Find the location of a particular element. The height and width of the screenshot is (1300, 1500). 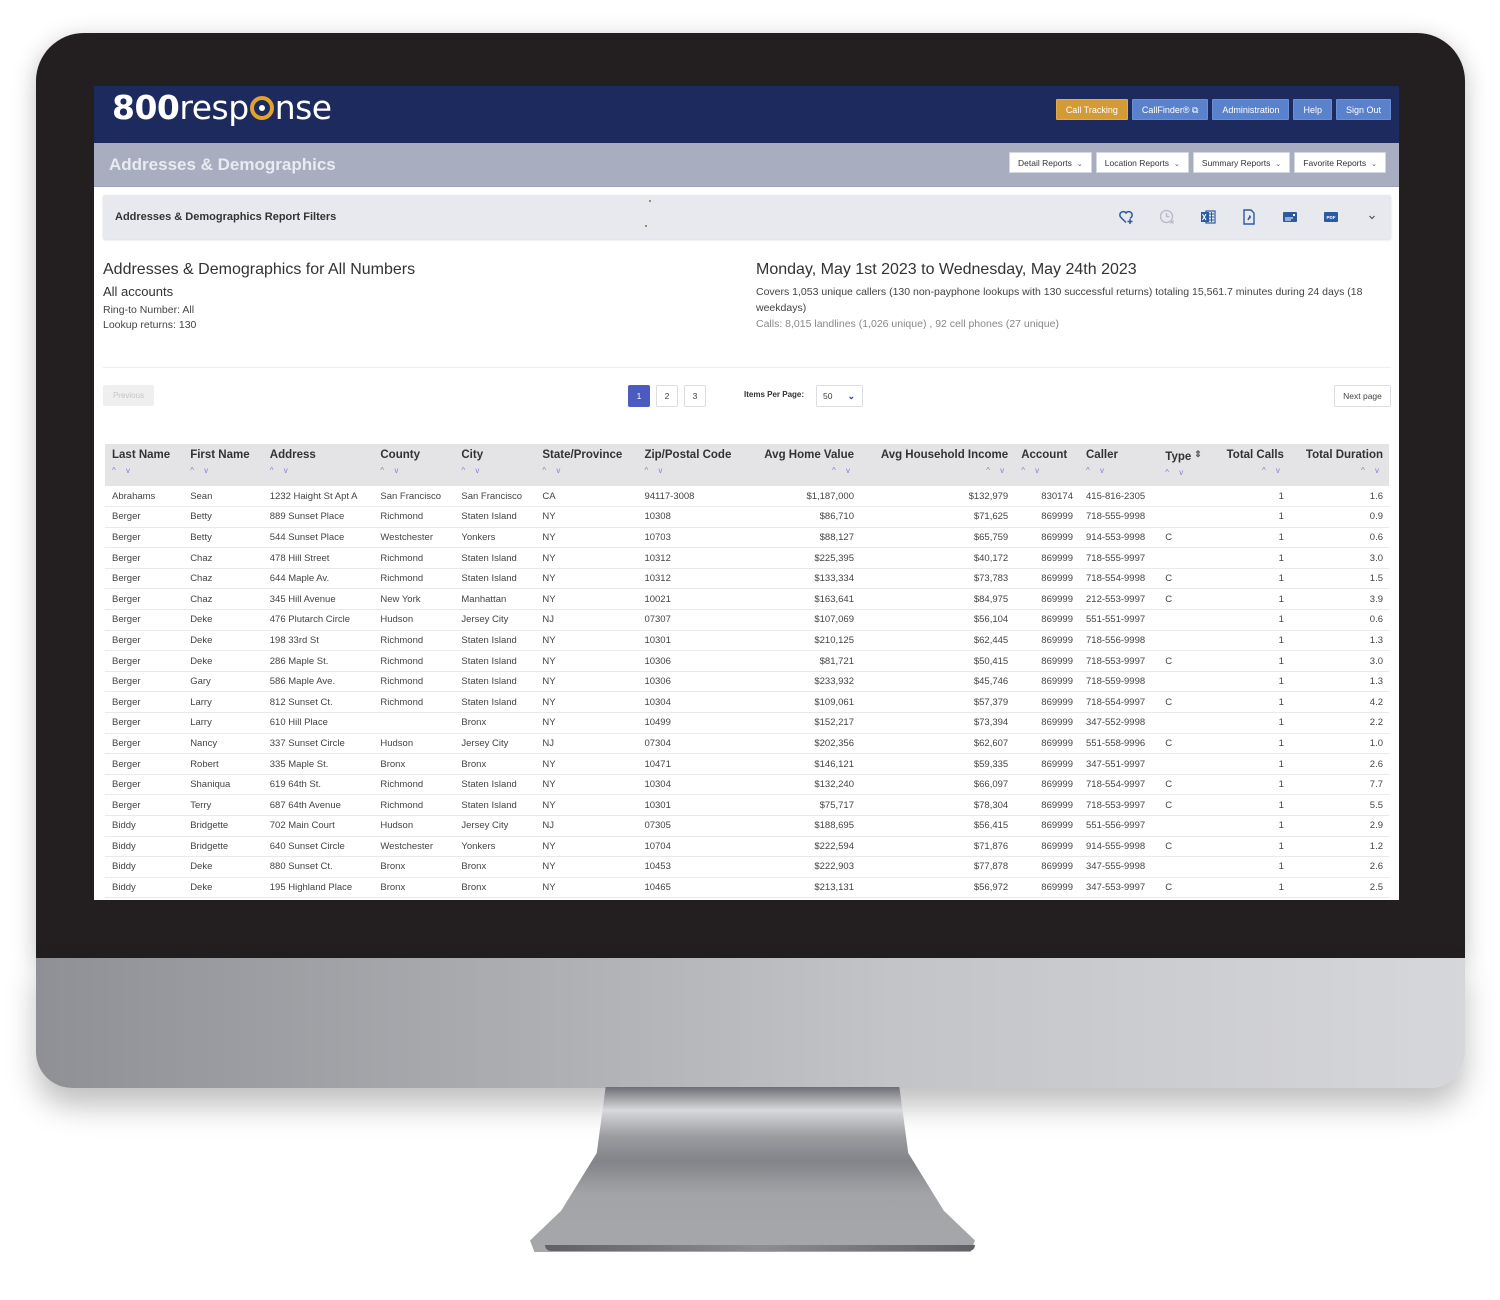

cell-county: Bronx is located at coordinates (414, 888).